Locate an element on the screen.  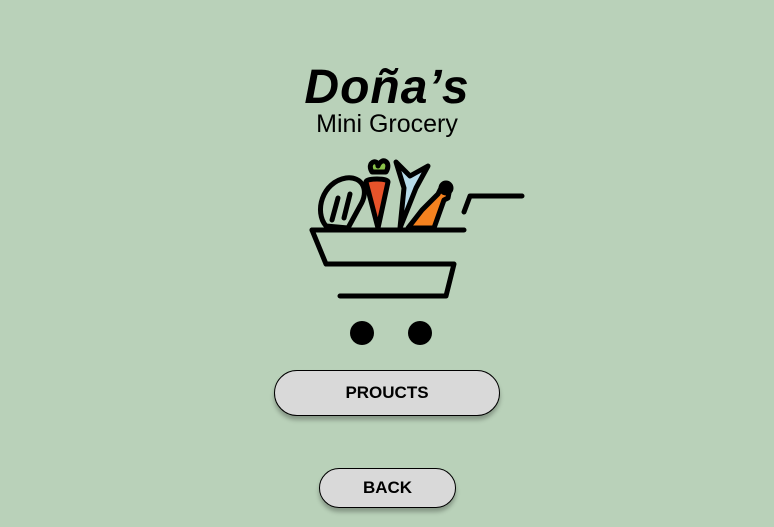
back-button: BACK is located at coordinates (387, 488).